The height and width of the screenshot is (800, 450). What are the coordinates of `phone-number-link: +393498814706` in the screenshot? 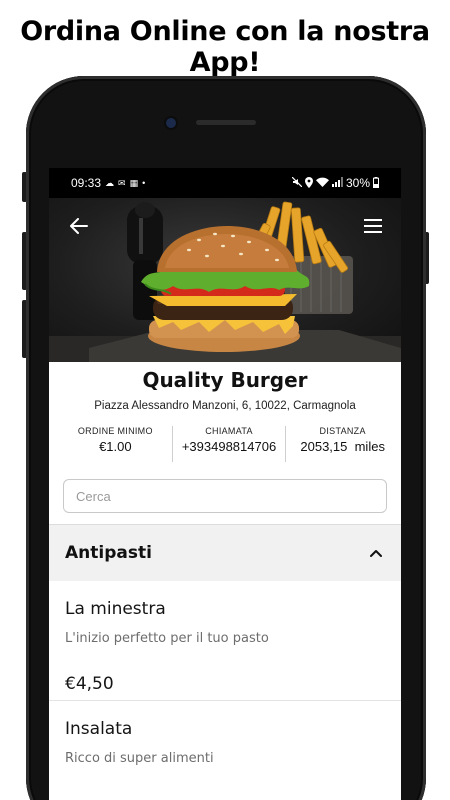 It's located at (229, 446).